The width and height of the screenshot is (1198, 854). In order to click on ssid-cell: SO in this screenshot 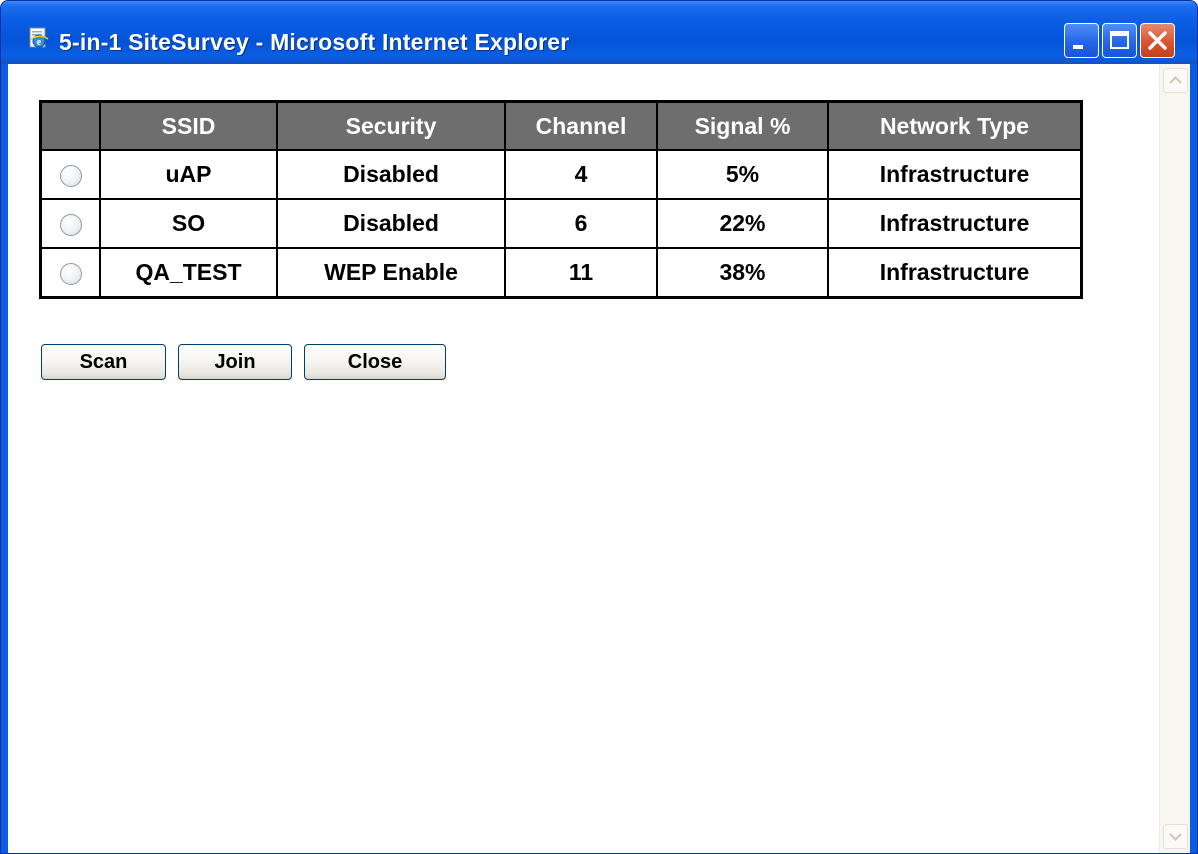, I will do `click(188, 223)`.